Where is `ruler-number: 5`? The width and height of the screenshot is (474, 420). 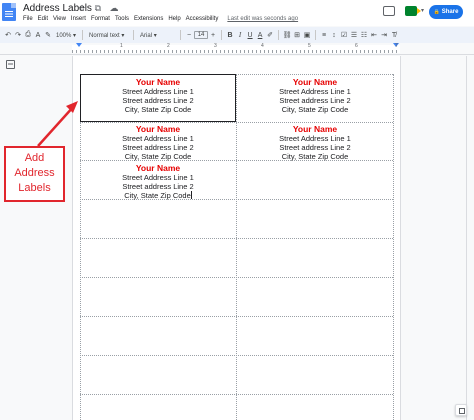 ruler-number: 5 is located at coordinates (309, 46).